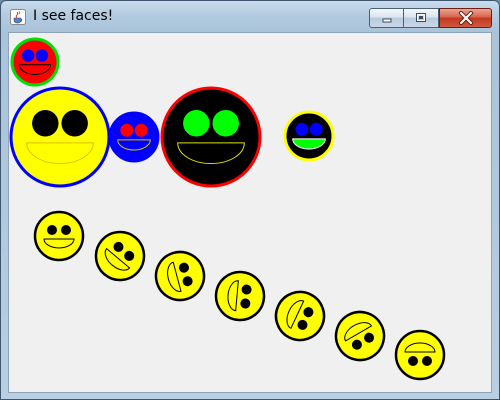 This screenshot has width=500, height=400. What do you see at coordinates (73, 16) in the screenshot?
I see `window-title: I see faces!` at bounding box center [73, 16].